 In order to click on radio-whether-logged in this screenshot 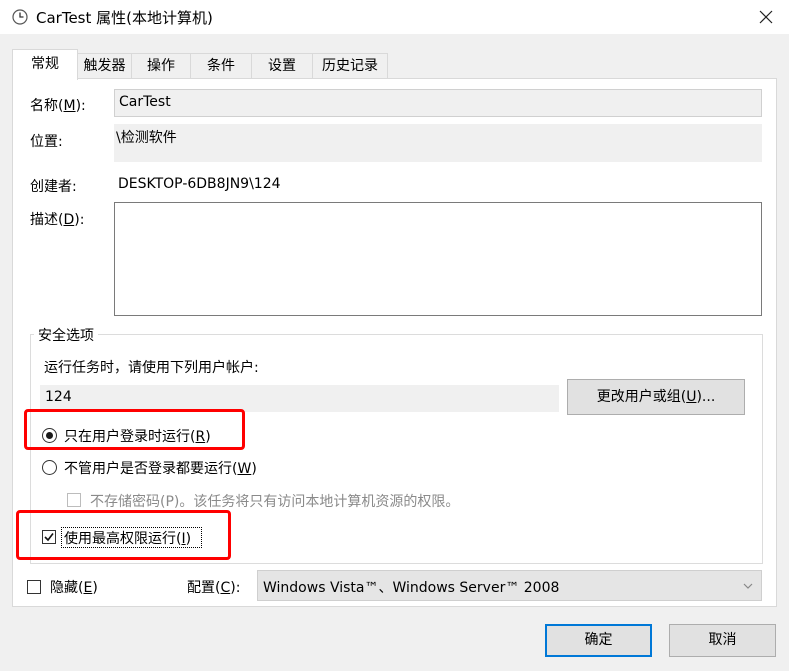, I will do `click(49, 467)`.